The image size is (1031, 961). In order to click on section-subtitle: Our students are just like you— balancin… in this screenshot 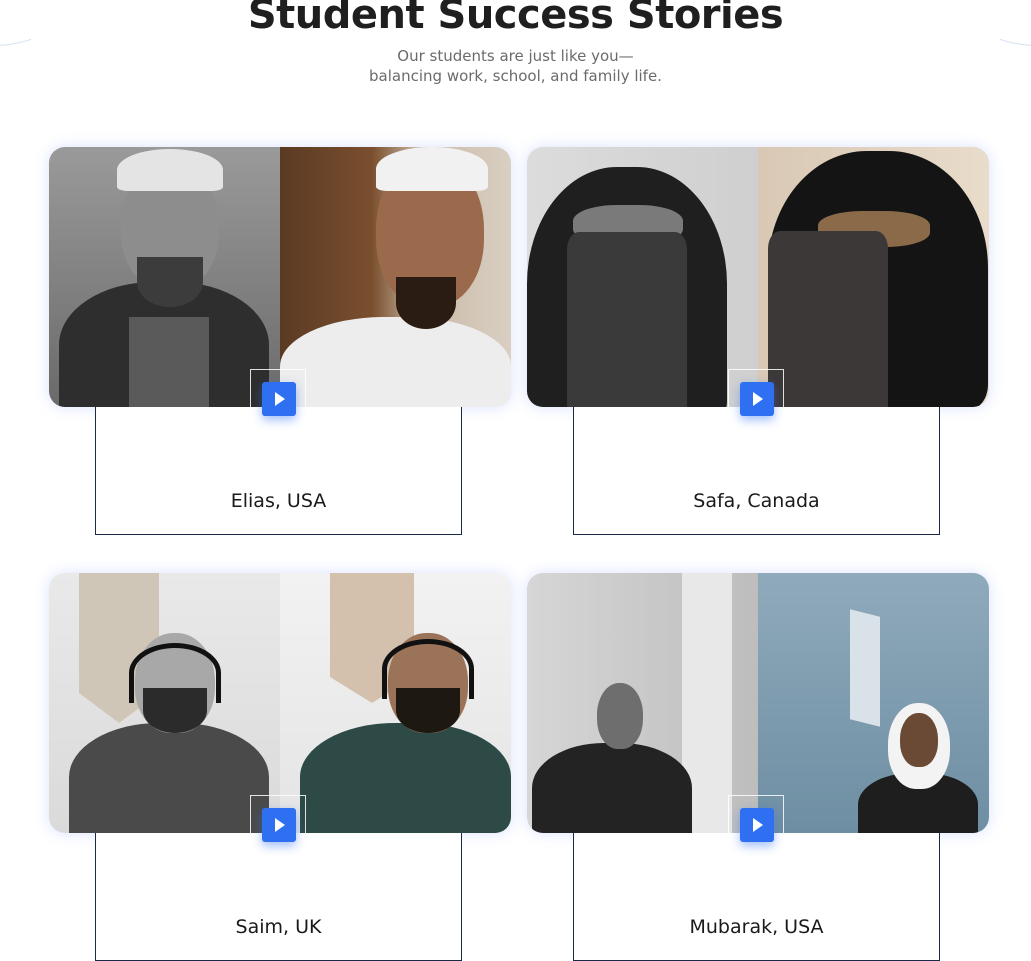, I will do `click(515, 66)`.